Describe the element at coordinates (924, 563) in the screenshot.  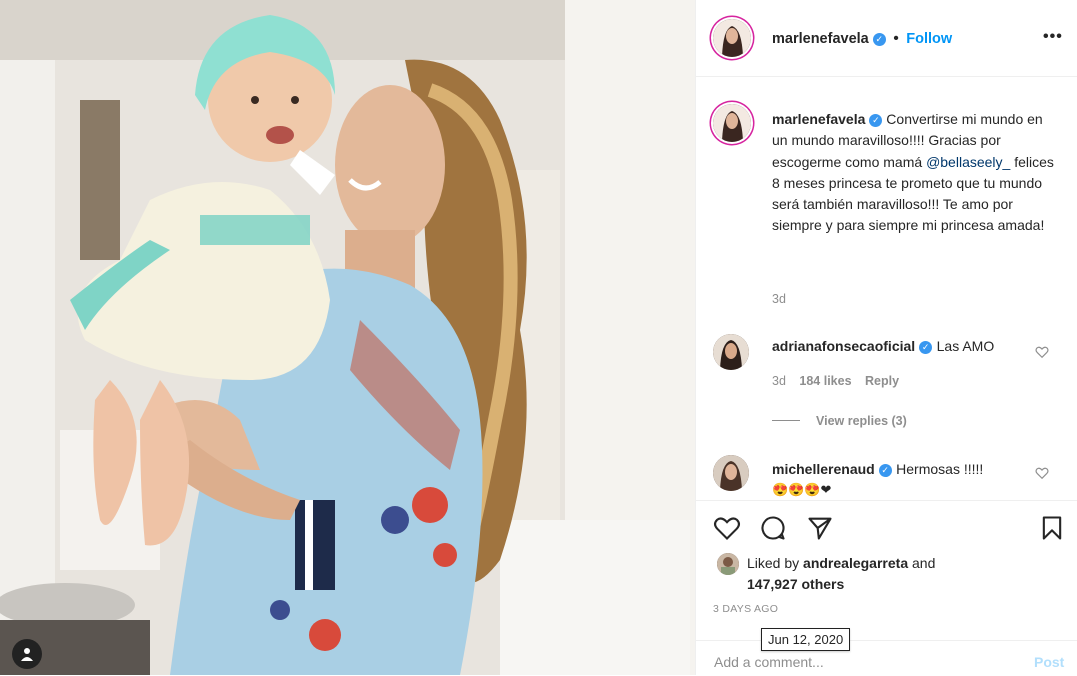
I see `liked-by-and: and` at that location.